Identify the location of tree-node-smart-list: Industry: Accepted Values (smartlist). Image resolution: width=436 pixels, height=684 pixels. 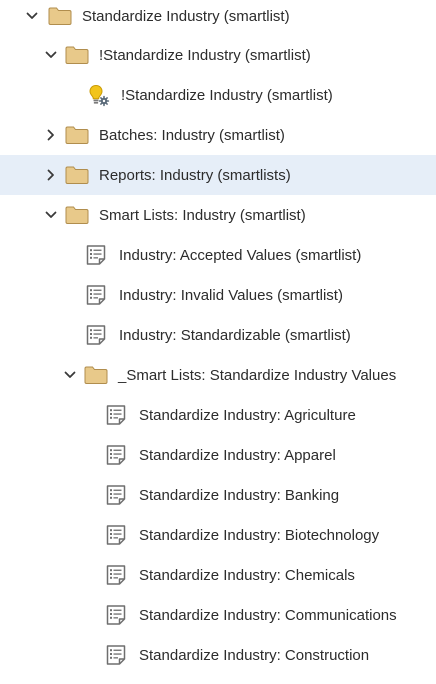
(218, 255).